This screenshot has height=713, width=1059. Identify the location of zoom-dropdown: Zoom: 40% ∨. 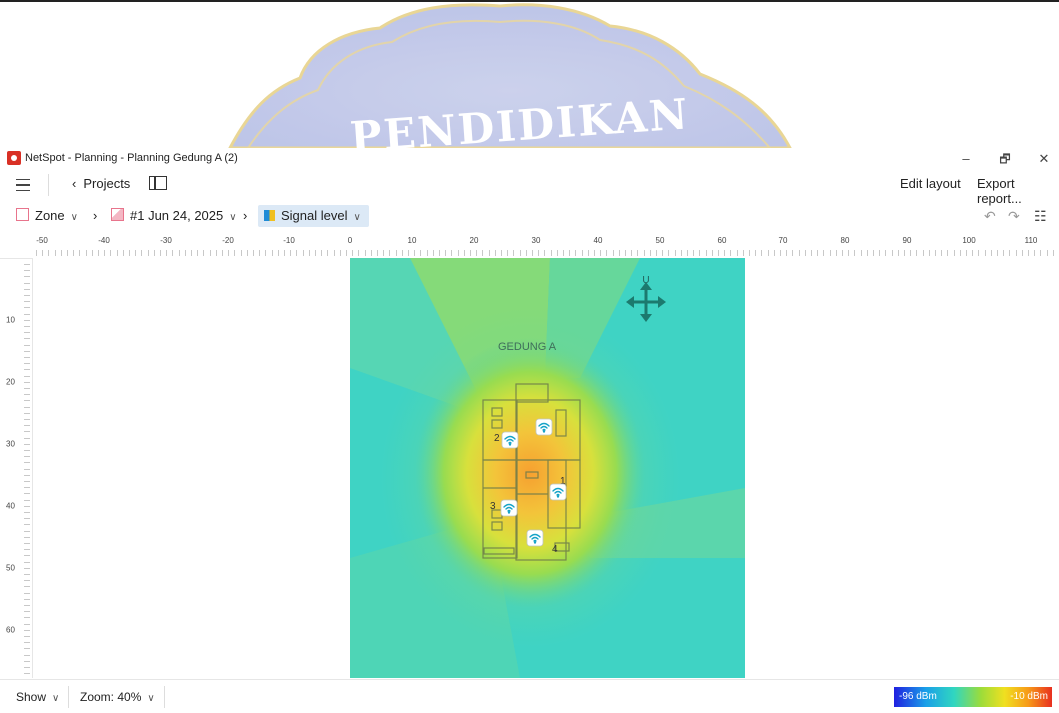
(117, 697).